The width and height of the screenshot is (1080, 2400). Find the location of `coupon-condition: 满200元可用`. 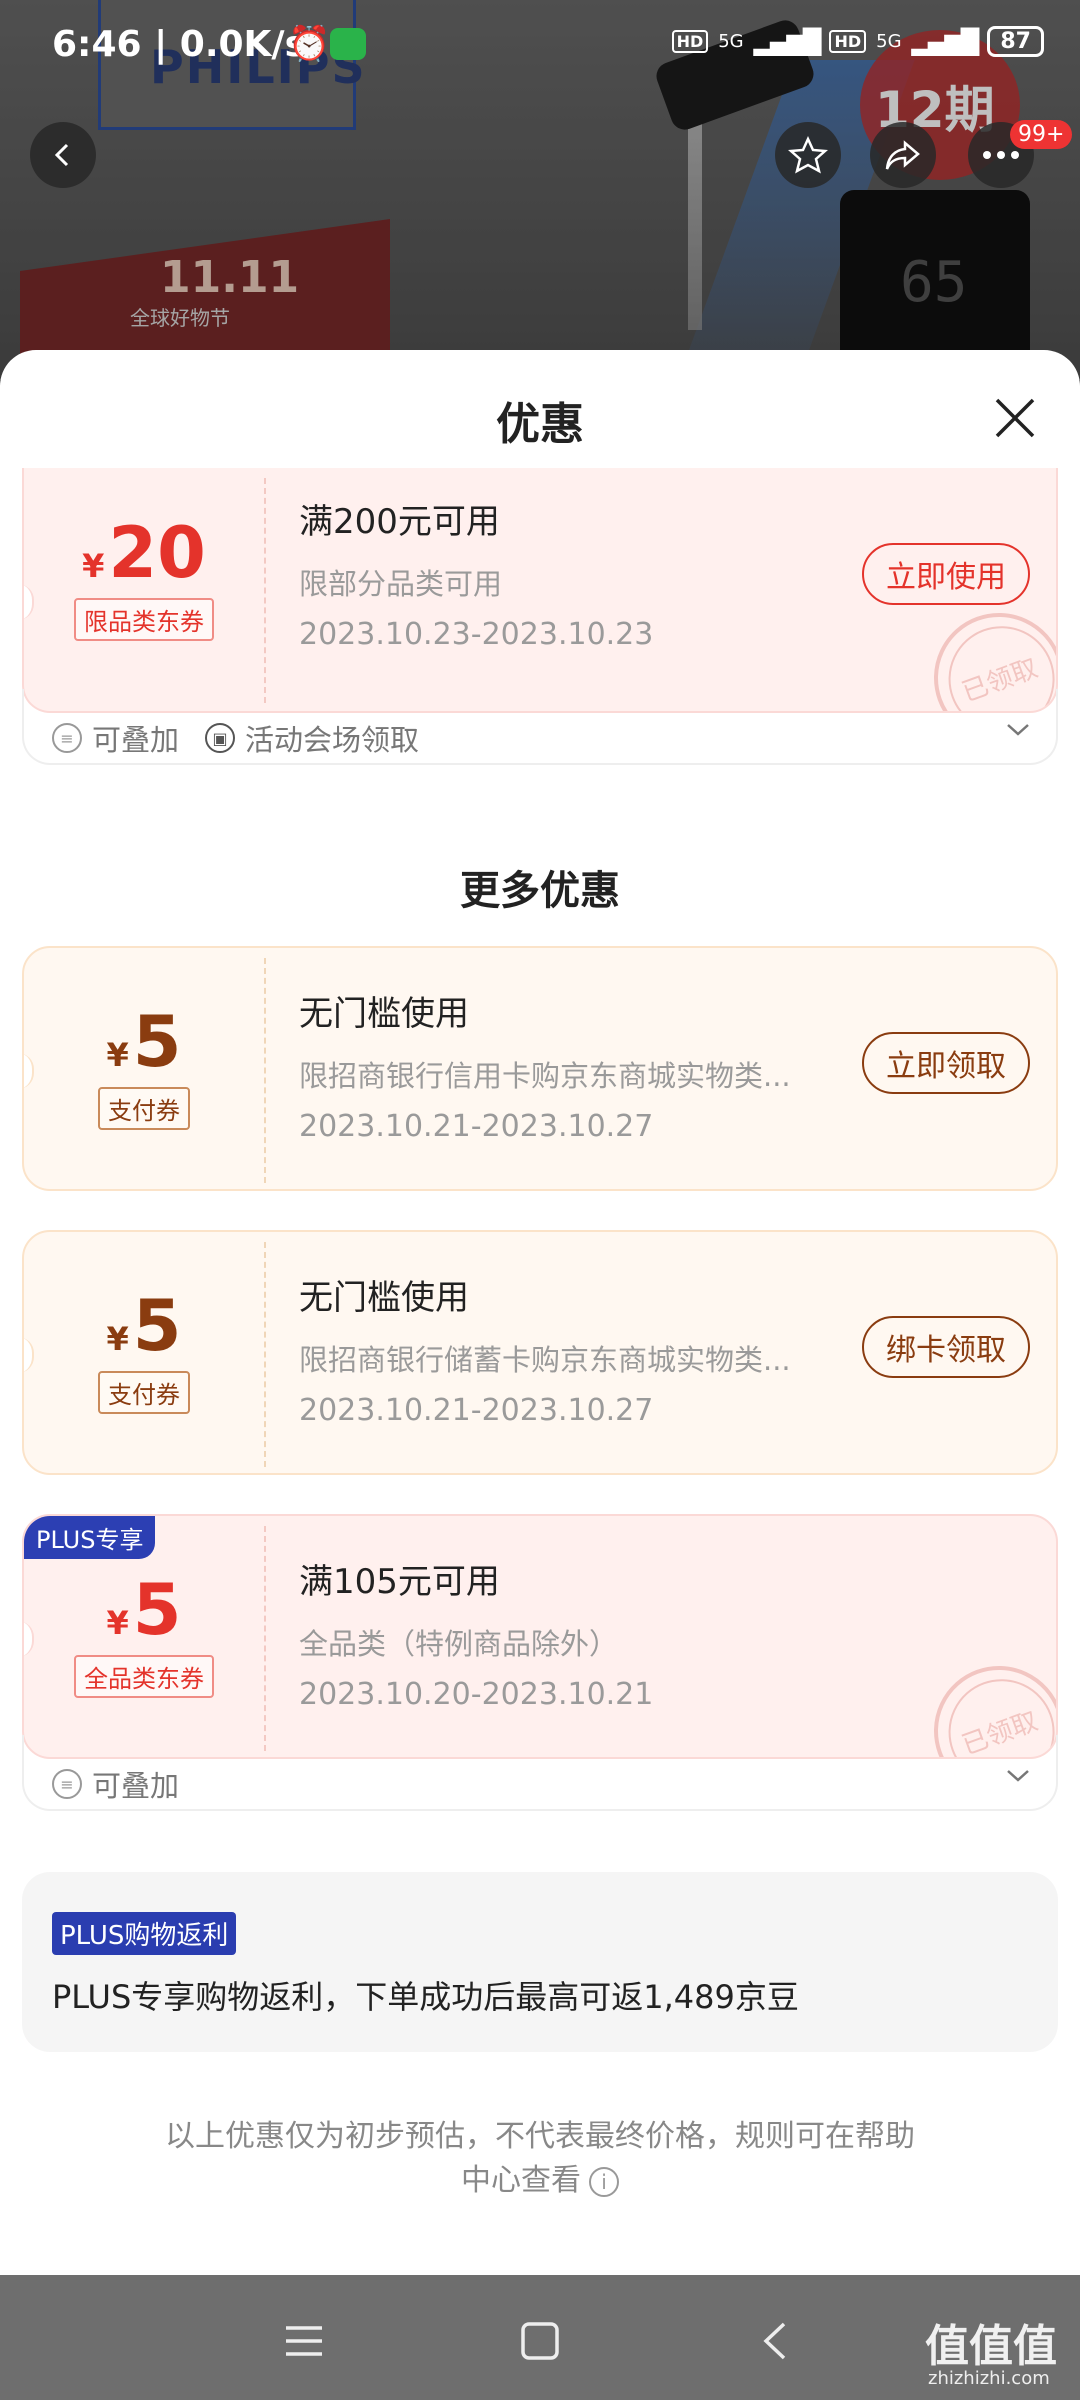

coupon-condition: 满200元可用 is located at coordinates (399, 522).